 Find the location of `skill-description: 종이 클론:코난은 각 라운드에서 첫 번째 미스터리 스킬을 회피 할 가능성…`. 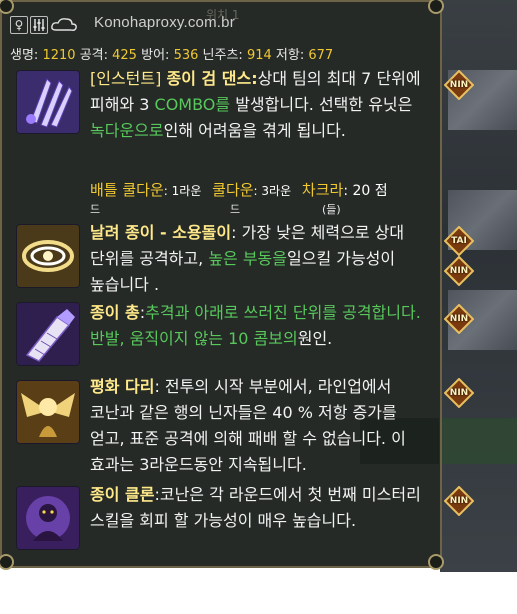

skill-description: 종이 클론:코난은 각 라운드에서 첫 번째 미스터리 스킬을 회피 할 가능성… is located at coordinates (263, 508).